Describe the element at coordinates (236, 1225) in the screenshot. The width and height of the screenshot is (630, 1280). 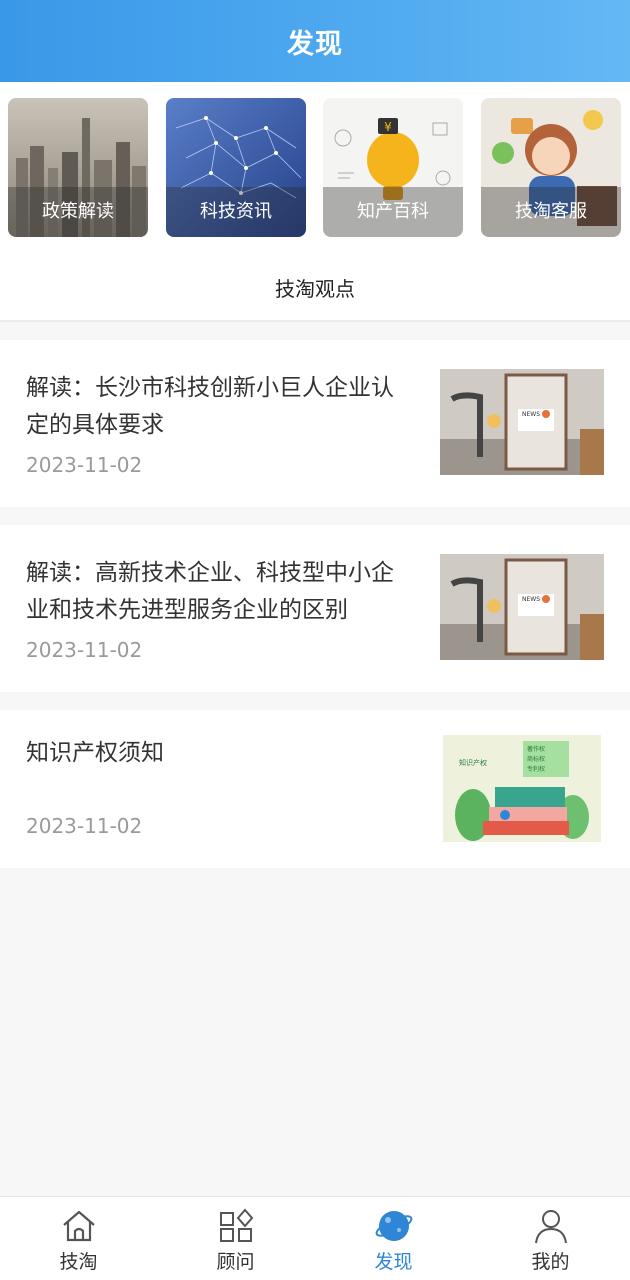
I see `grid-icon` at that location.